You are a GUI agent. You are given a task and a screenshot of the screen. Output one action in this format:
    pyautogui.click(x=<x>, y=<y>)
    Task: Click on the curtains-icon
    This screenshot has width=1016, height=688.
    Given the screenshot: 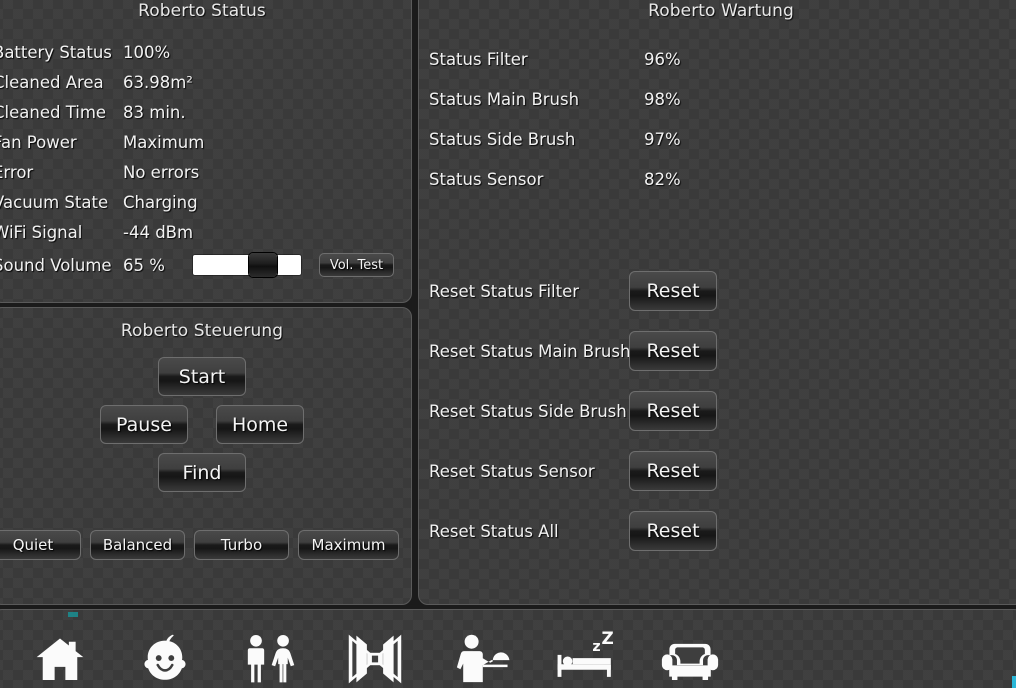 What is the action you would take?
    pyautogui.click(x=375, y=659)
    